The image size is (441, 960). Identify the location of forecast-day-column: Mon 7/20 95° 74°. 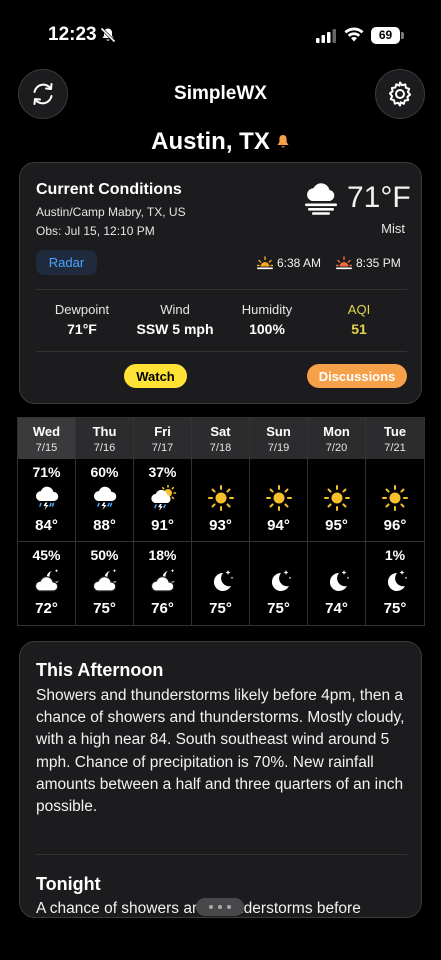
(337, 521).